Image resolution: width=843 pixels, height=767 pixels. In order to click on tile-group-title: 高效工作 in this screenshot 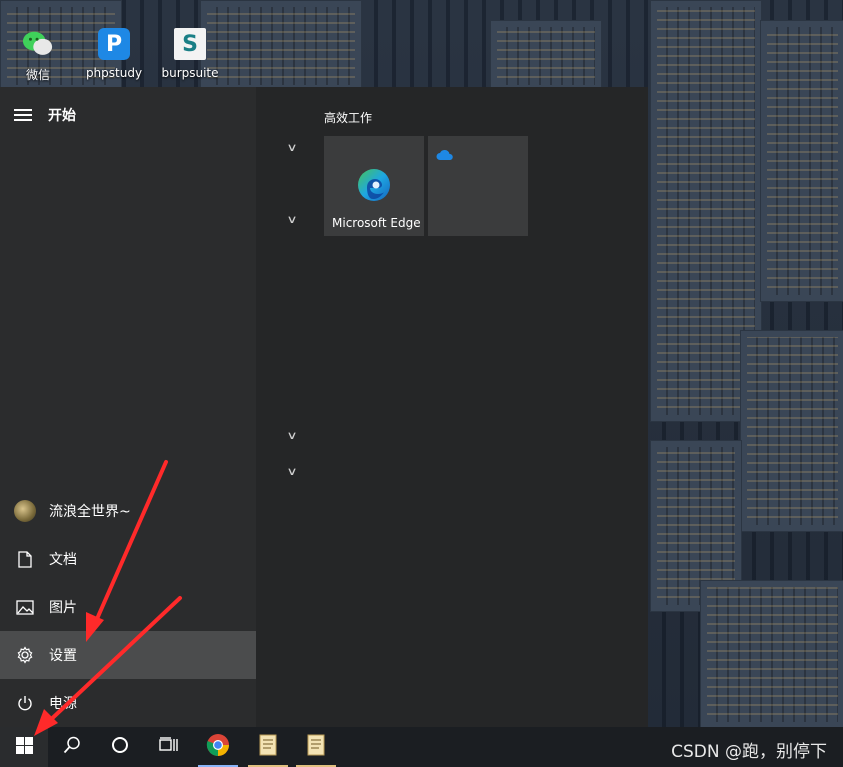, I will do `click(348, 117)`.